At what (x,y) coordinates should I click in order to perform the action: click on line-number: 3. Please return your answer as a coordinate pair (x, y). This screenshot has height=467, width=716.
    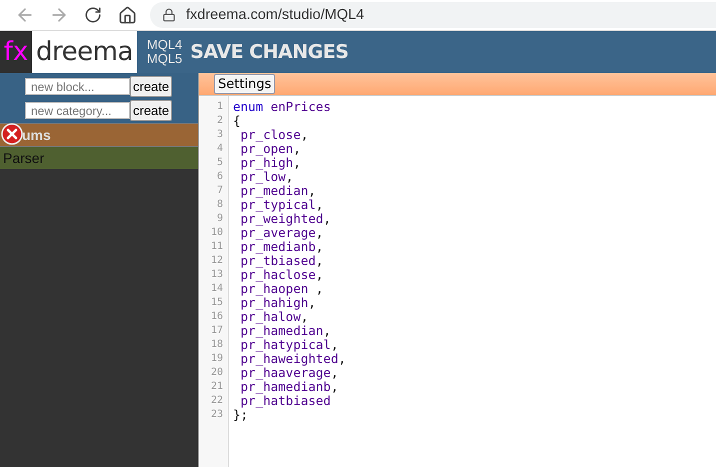
    Looking at the image, I should click on (220, 135).